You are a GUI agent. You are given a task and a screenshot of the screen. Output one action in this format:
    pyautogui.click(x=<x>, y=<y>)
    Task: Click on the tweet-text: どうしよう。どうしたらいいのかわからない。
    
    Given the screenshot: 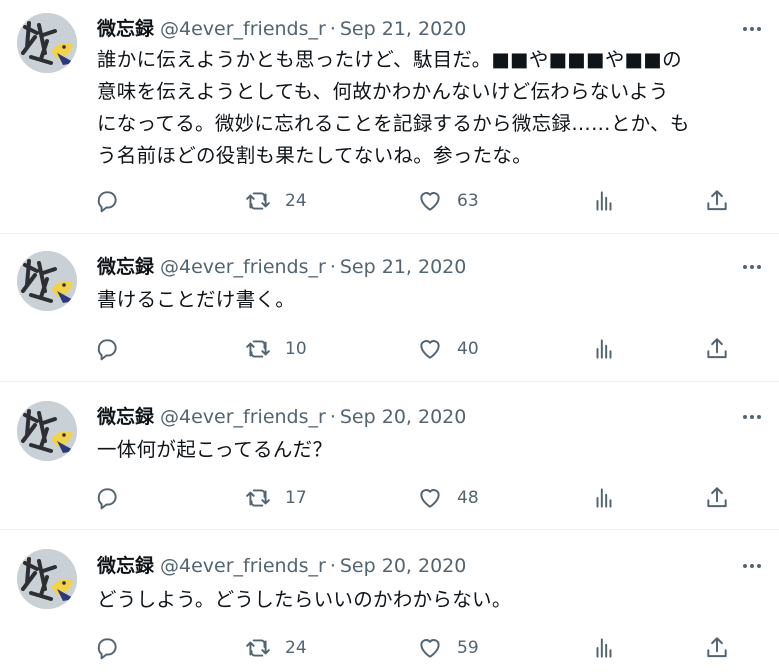 What is the action you would take?
    pyautogui.click(x=427, y=600)
    